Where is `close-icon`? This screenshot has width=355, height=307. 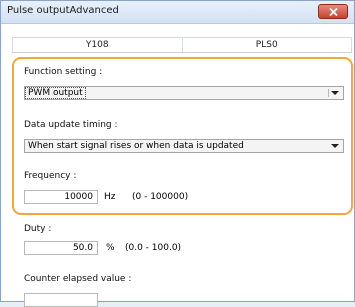
close-icon is located at coordinates (333, 12).